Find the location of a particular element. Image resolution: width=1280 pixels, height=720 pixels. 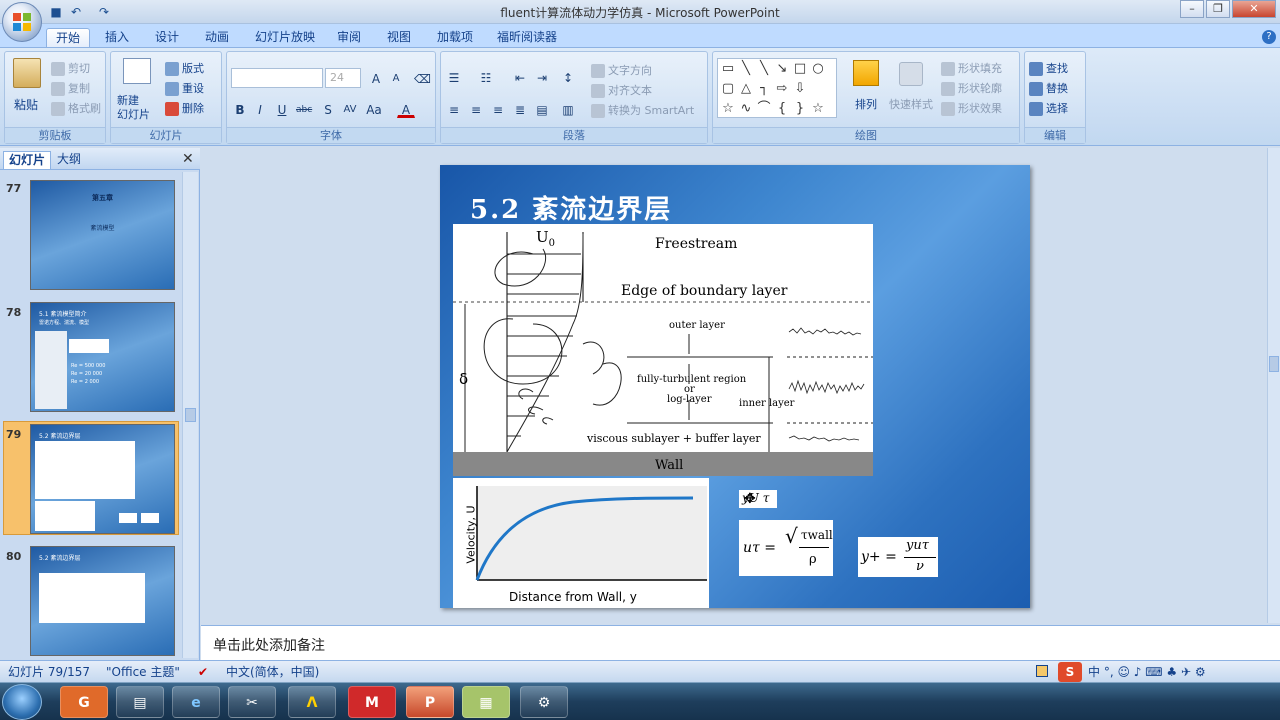

tab-slides: 幻灯片 is located at coordinates (27, 160).